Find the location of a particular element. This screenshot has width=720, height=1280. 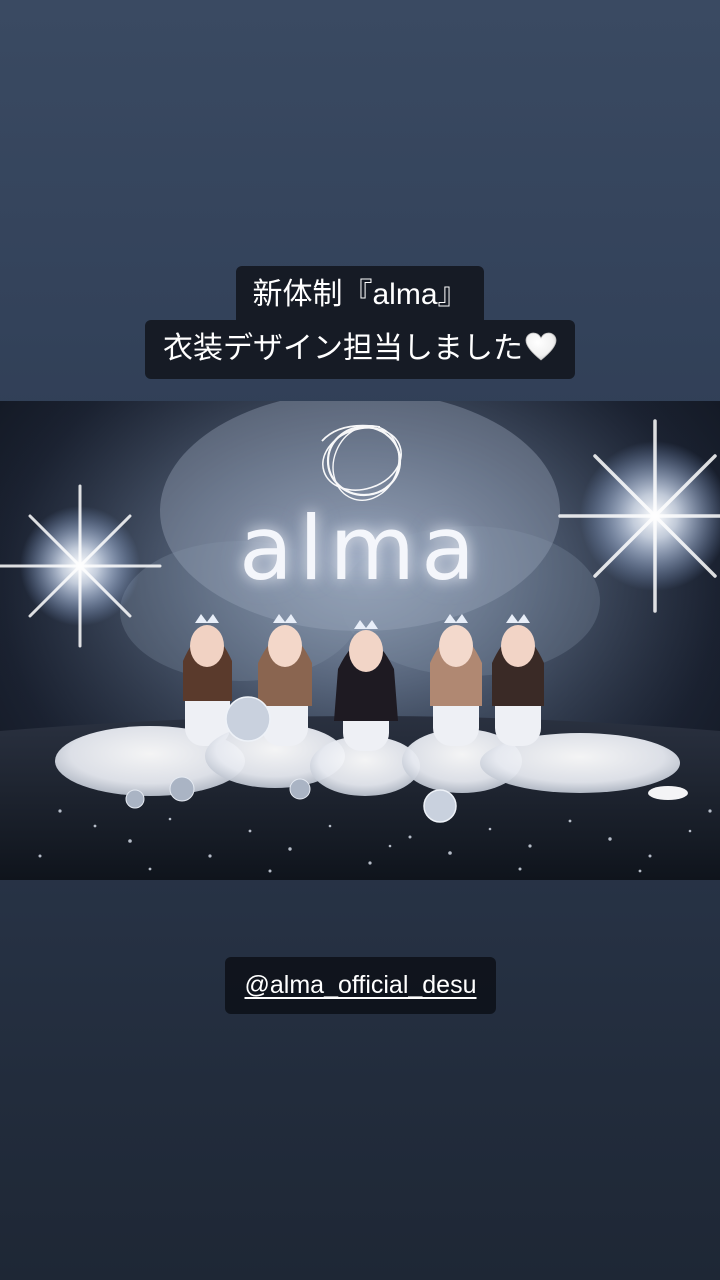

caption-text-sticker: 新体制『alma』 衣装デザイン担当しました is located at coordinates (360, 322).